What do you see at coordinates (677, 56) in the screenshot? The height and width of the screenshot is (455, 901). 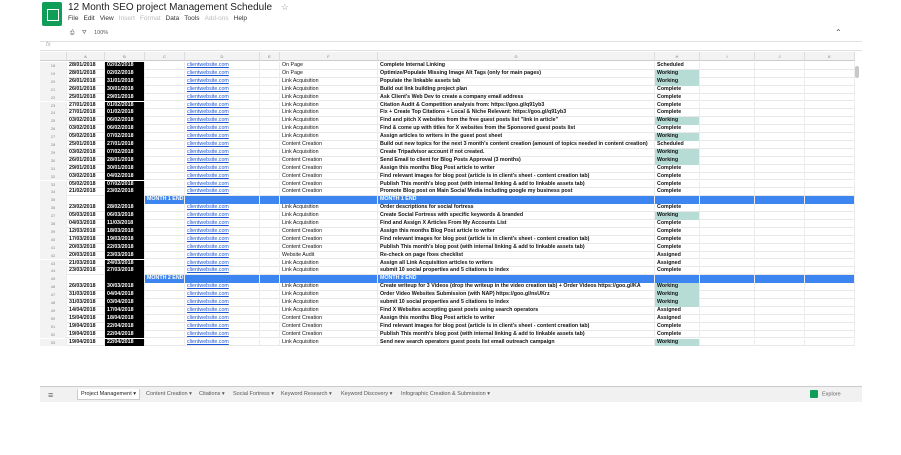 I see `column-header-h: H` at bounding box center [677, 56].